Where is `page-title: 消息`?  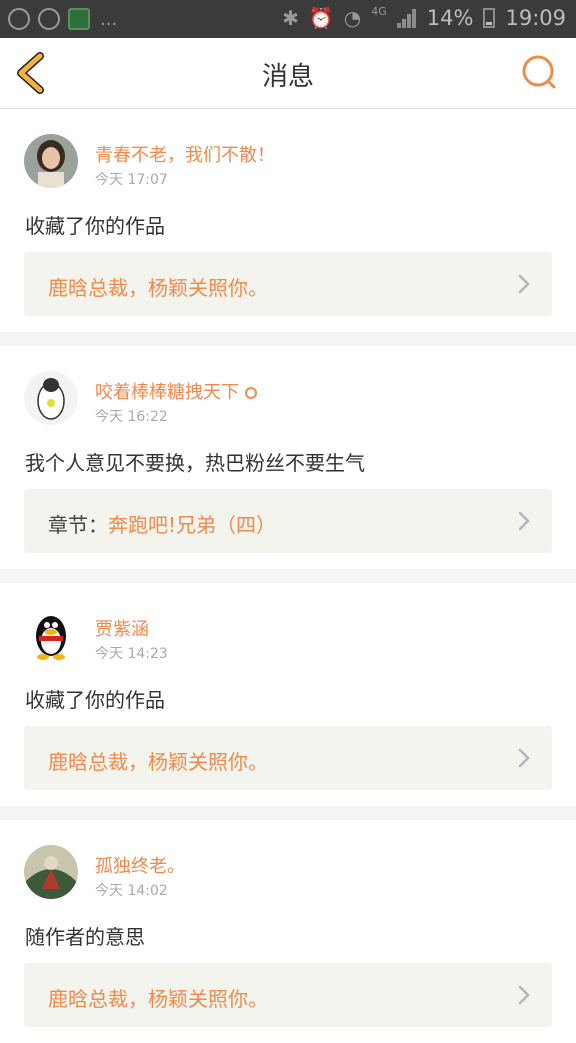
page-title: 消息 is located at coordinates (287, 77).